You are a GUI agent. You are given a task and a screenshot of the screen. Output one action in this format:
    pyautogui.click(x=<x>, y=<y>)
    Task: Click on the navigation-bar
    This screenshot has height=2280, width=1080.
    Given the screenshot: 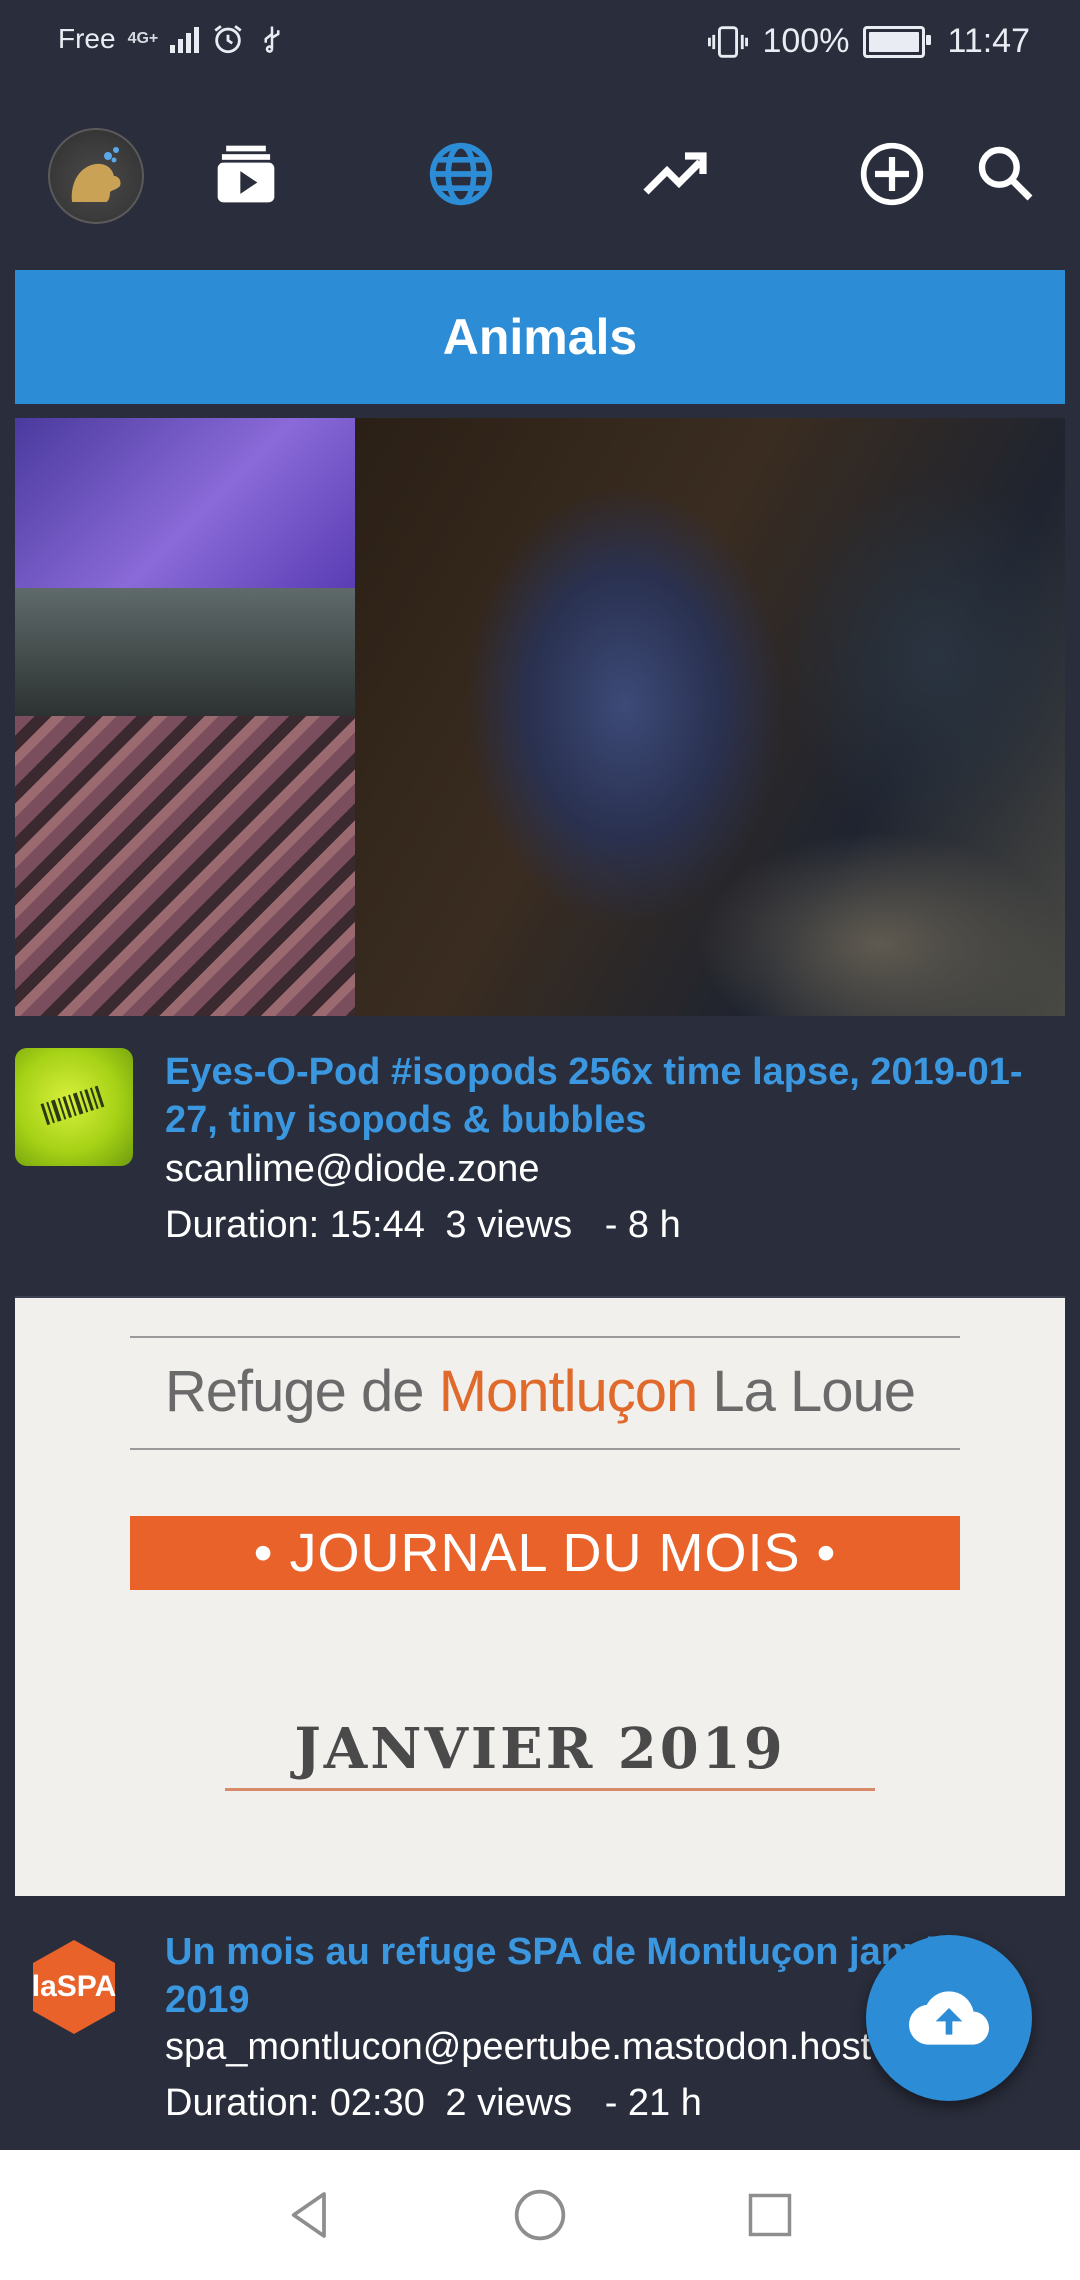 What is the action you would take?
    pyautogui.click(x=540, y=2215)
    